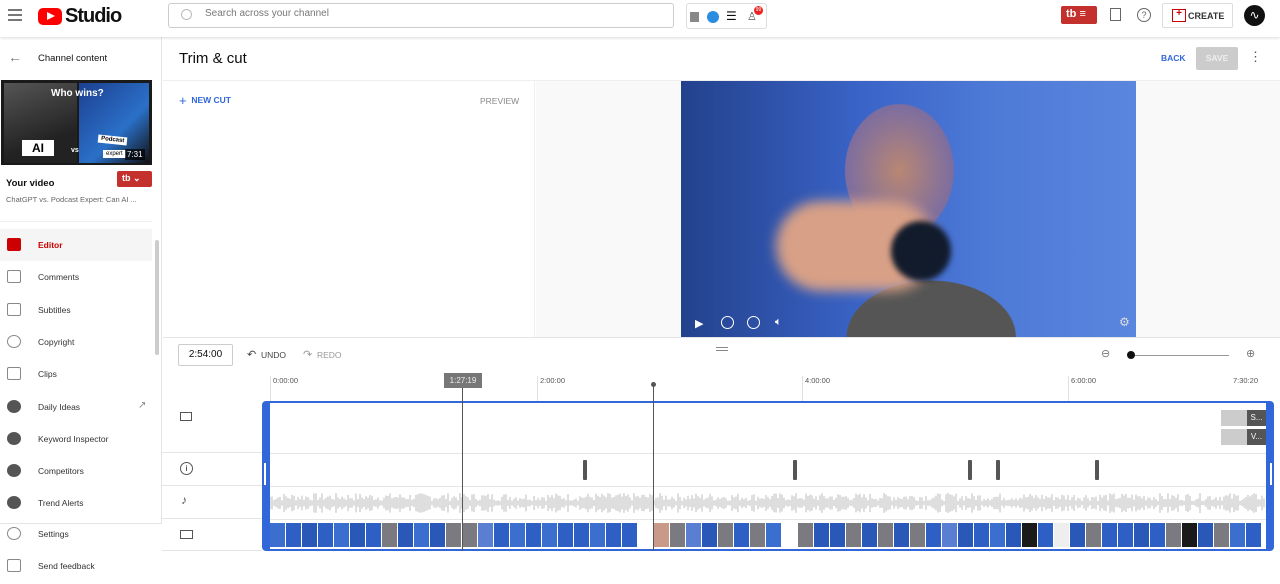 The image size is (1280, 584). Describe the element at coordinates (722, 349) in the screenshot. I see `resize-handle` at that location.